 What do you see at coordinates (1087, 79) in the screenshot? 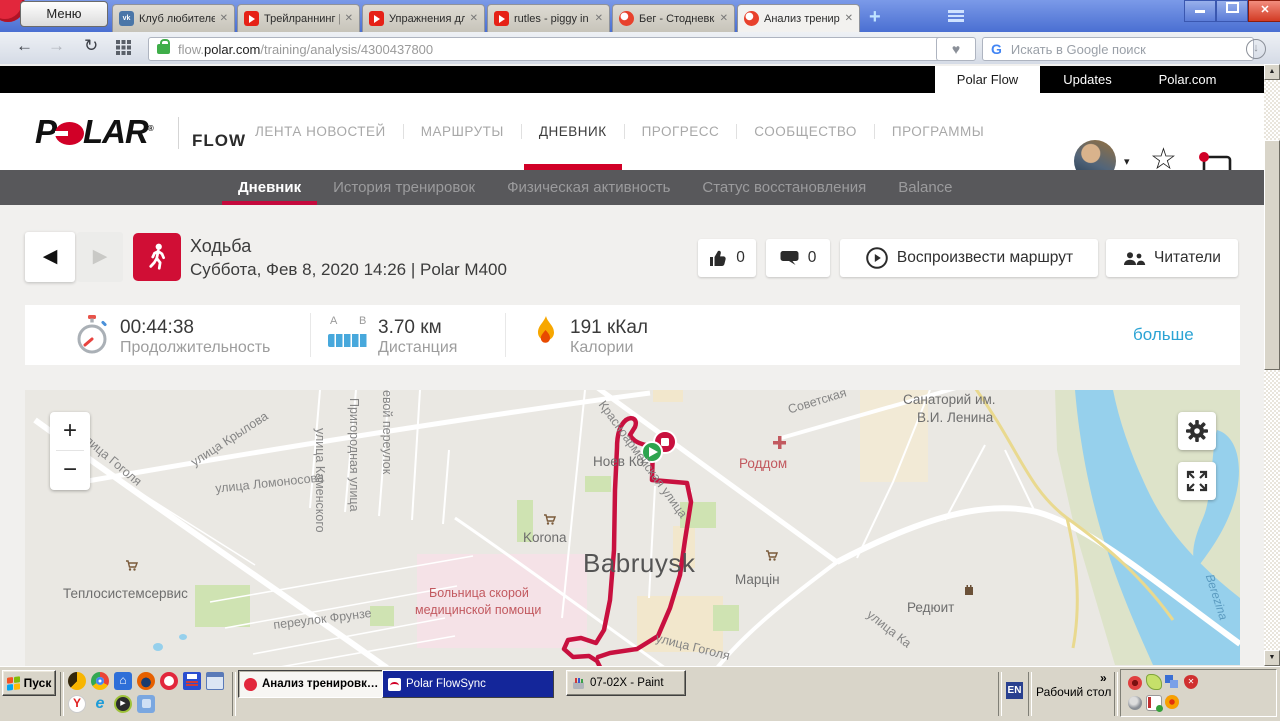
I see `site-tab-updates: Updates` at bounding box center [1087, 79].